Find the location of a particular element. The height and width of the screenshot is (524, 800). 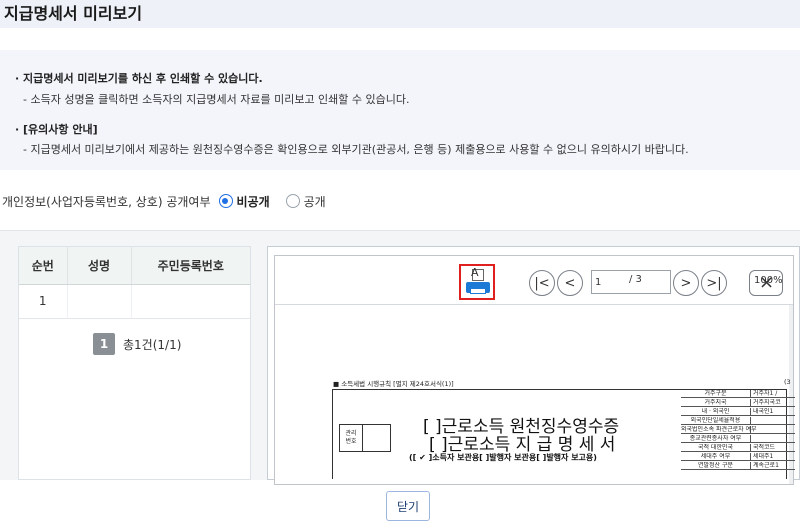

first-page-button: |< is located at coordinates (542, 283).